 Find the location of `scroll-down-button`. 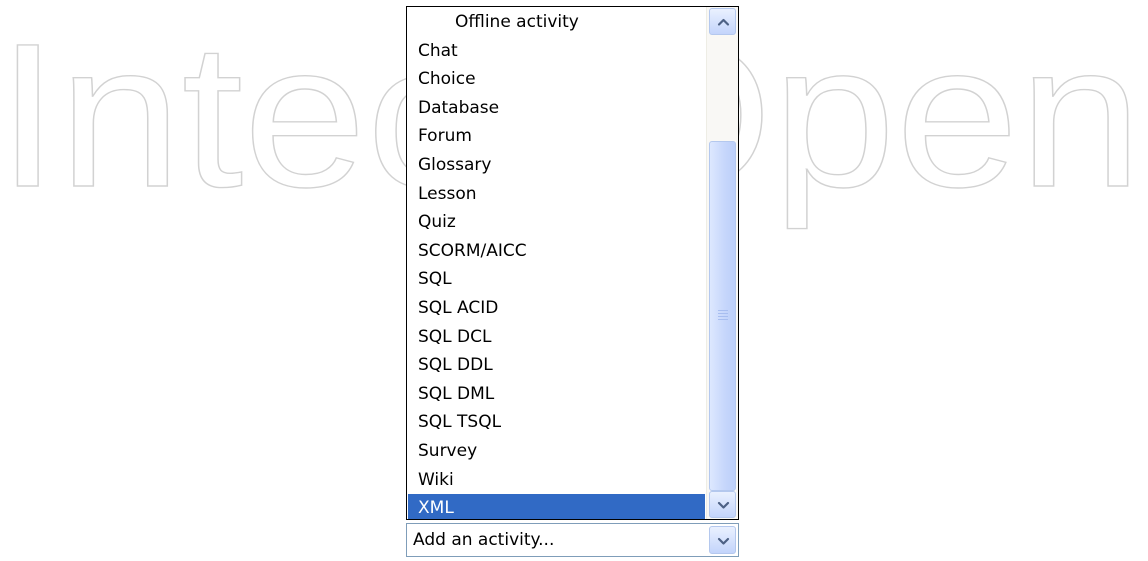

scroll-down-button is located at coordinates (722, 504).